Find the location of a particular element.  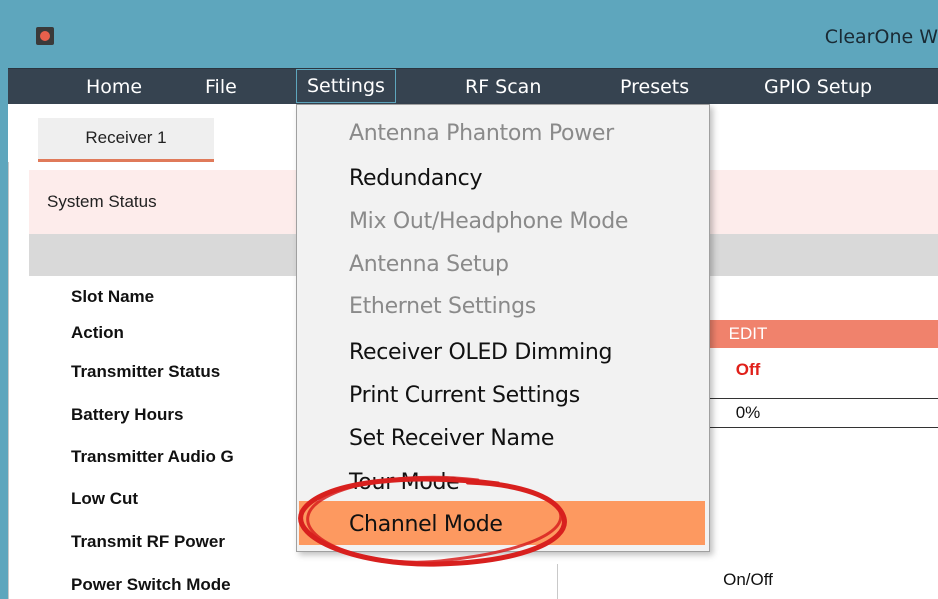

menu-presets: Presets is located at coordinates (654, 87).